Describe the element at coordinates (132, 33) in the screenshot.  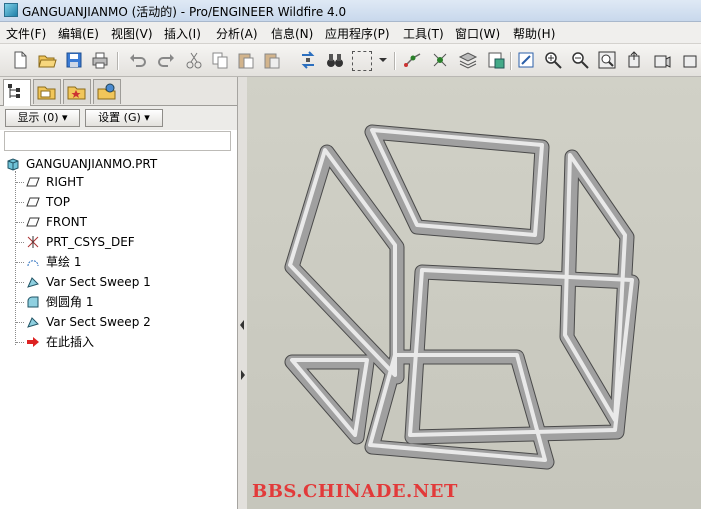
I see `menu-view: 视图(V)` at that location.